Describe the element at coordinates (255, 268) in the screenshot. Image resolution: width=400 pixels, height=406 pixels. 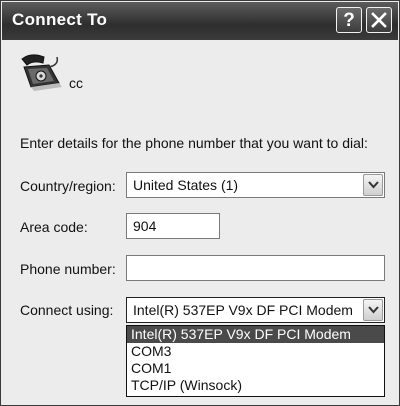
I see `phone-number-input` at that location.